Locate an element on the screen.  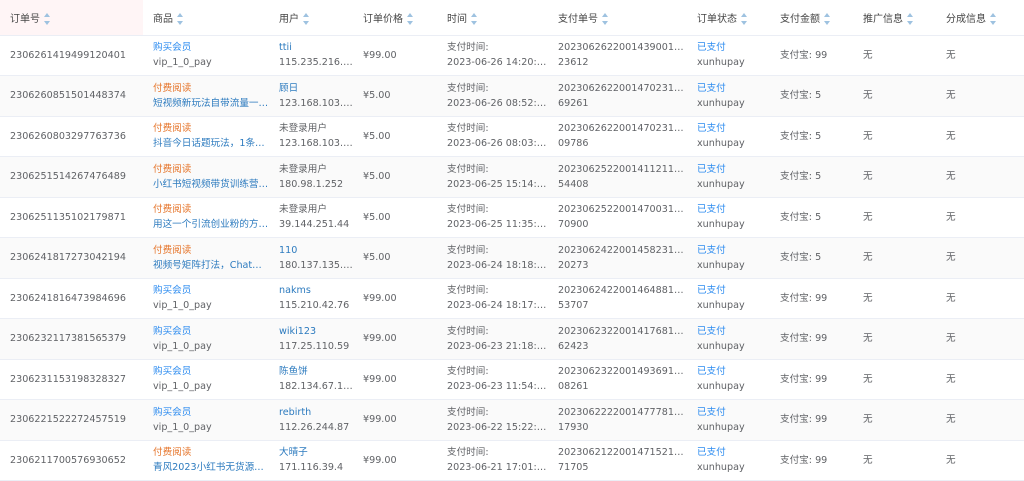
column-header-order-price: 订单价格 is located at coordinates (395, 18).